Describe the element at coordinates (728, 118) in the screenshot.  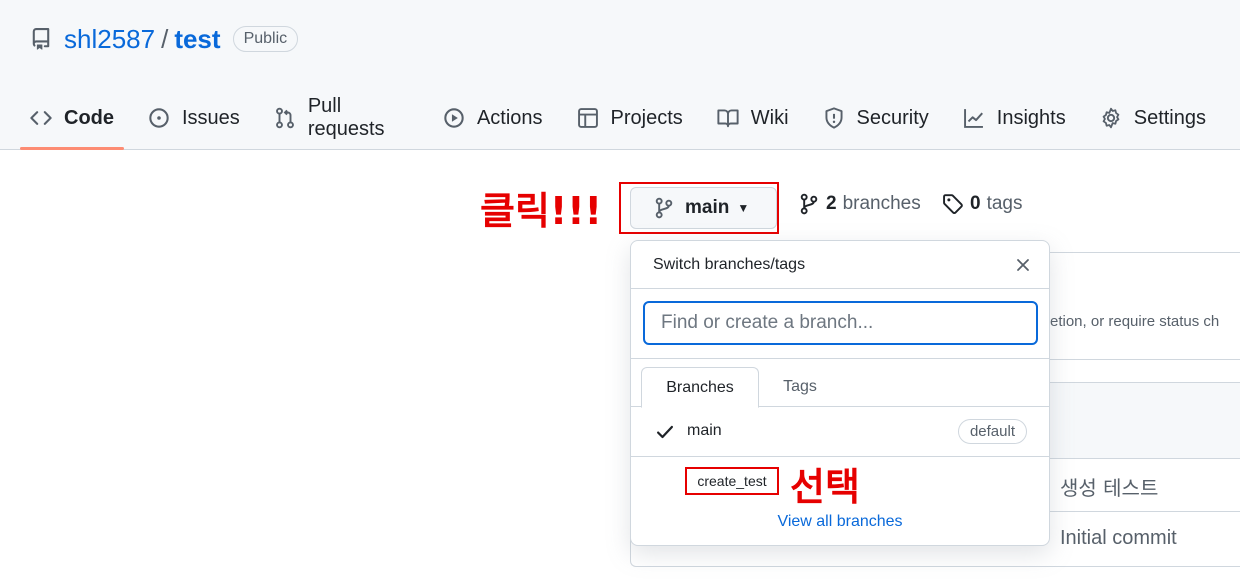
I see `book-icon` at that location.